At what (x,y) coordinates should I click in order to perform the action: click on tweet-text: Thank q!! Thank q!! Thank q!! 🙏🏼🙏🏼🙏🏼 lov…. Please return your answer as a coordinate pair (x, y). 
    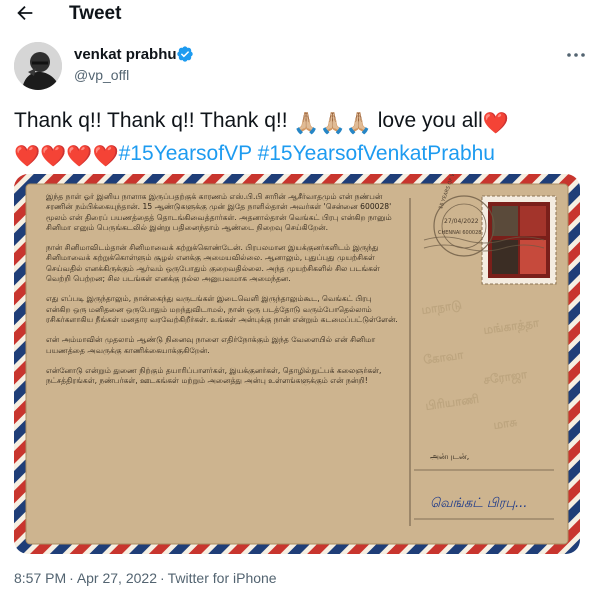
    Looking at the image, I should click on (300, 139).